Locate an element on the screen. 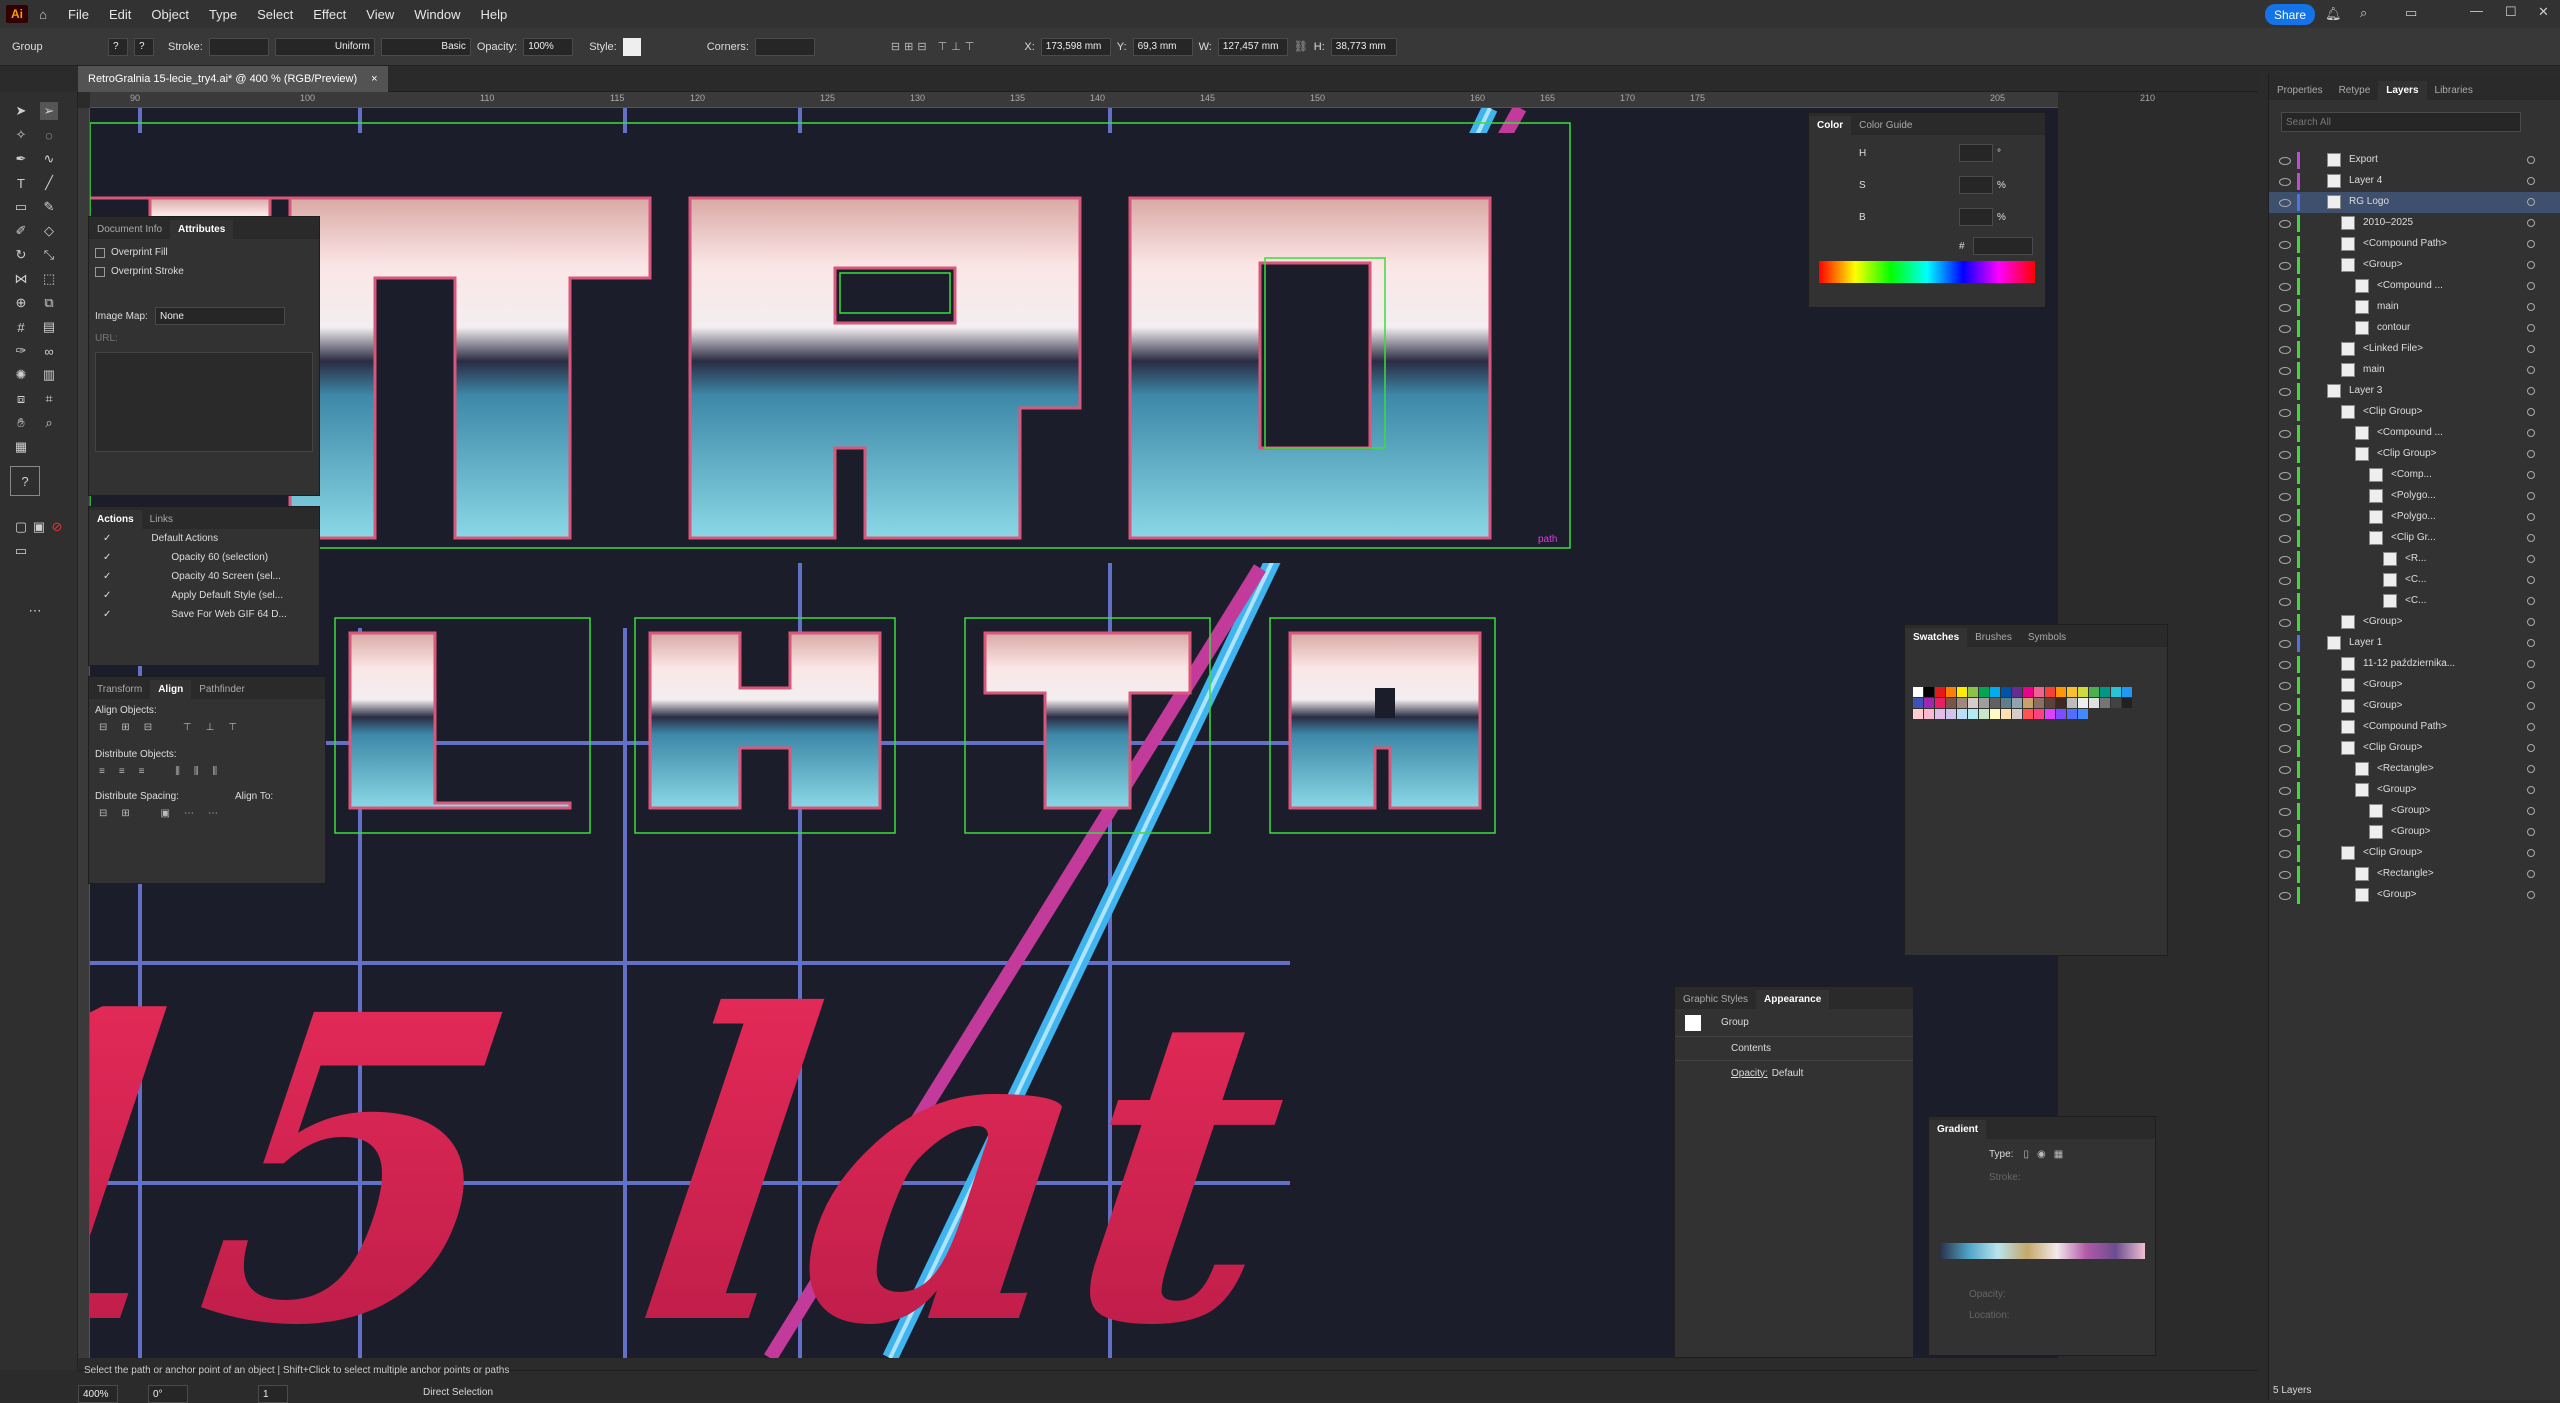 The height and width of the screenshot is (1403, 2560). appearance-contents-row: Contents is located at coordinates (1794, 1049).